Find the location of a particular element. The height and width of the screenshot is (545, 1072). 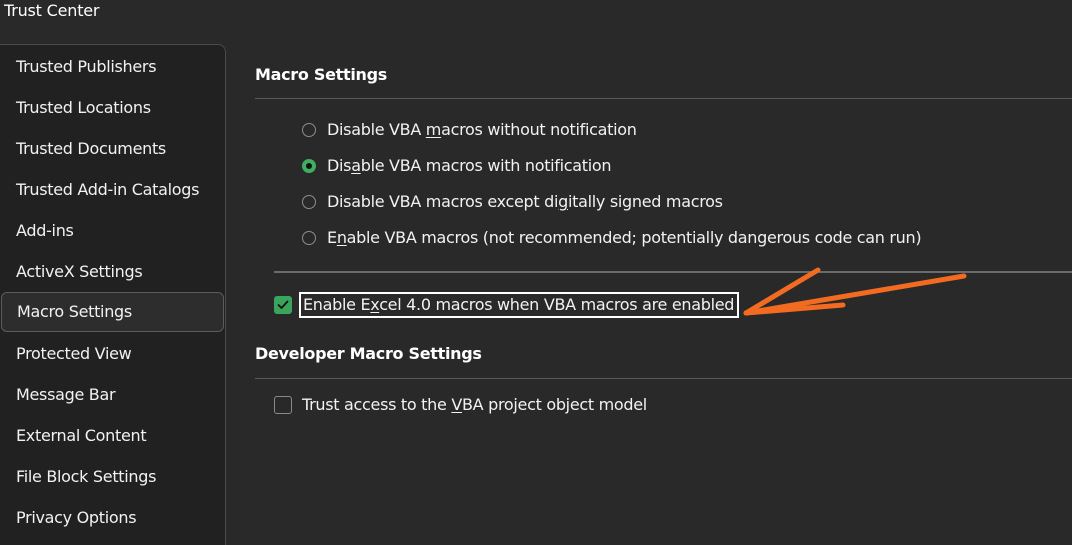

window-title: Trust Center is located at coordinates (51, 10).